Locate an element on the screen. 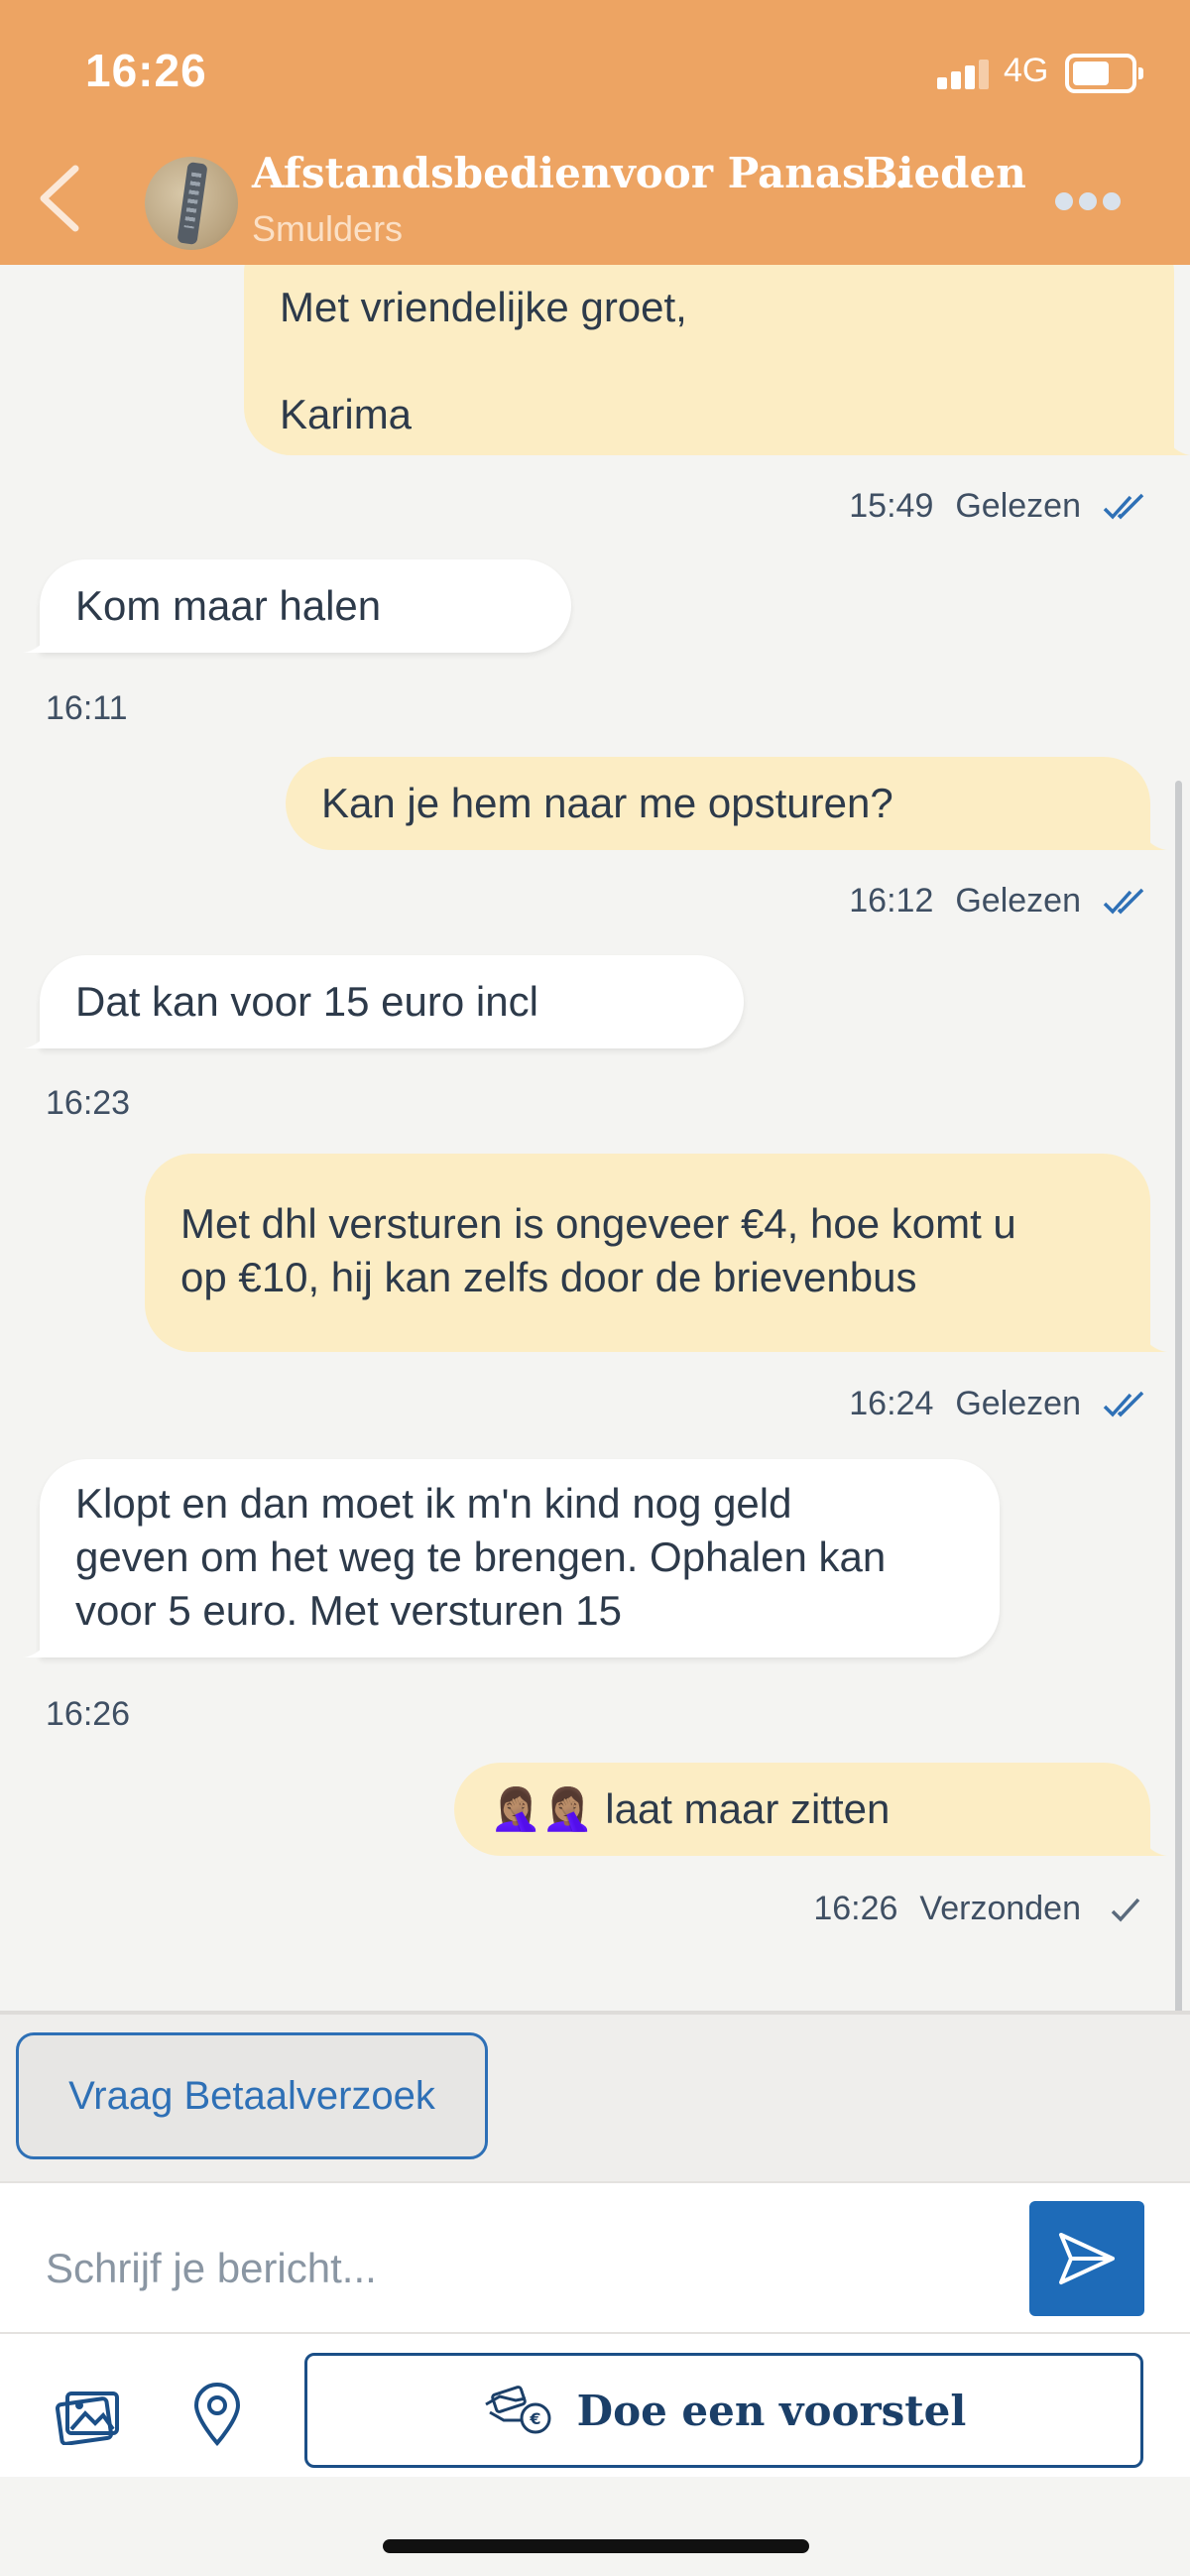  single-check-icon is located at coordinates (1125, 1910).